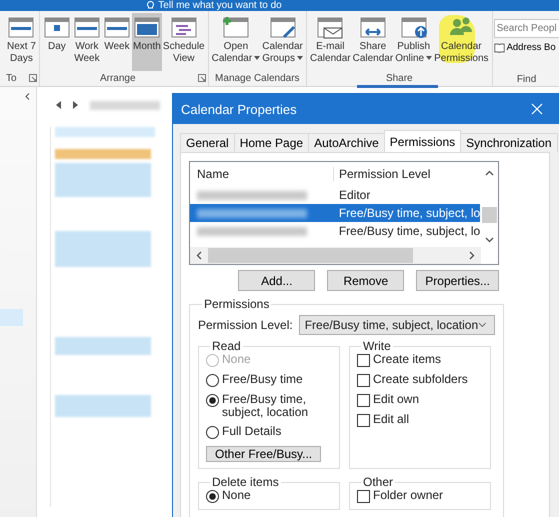 This screenshot has height=517, width=559. I want to click on ribbon-button: Publish Online, so click(414, 42).